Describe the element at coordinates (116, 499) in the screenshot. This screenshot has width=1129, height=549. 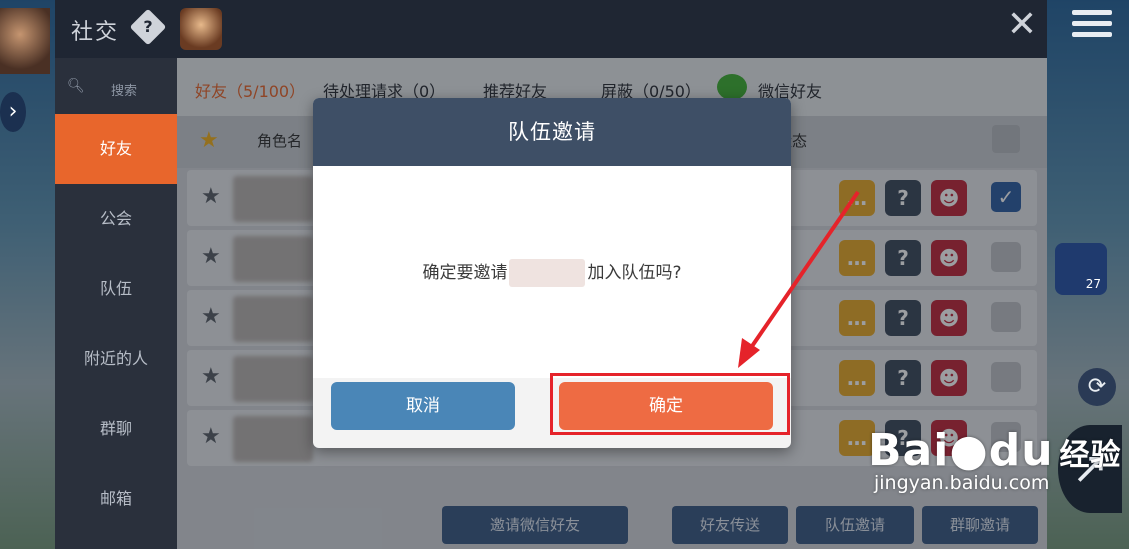
I see `sidebar-item-mailbox: 邮箱` at that location.